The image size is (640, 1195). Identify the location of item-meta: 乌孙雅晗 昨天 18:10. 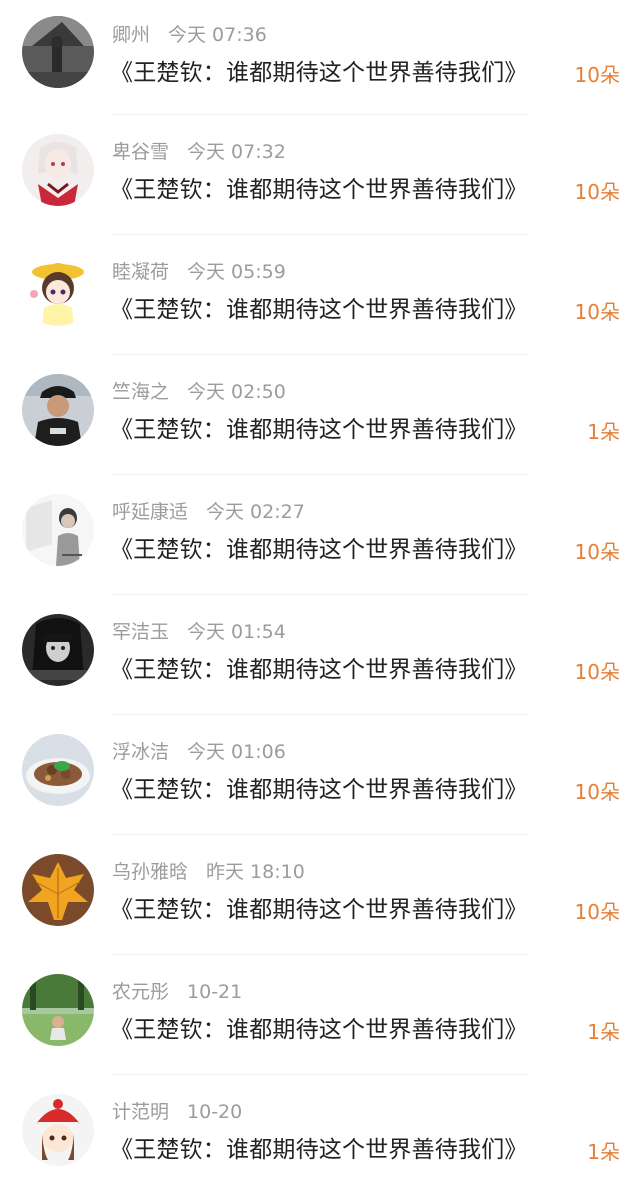
(208, 872).